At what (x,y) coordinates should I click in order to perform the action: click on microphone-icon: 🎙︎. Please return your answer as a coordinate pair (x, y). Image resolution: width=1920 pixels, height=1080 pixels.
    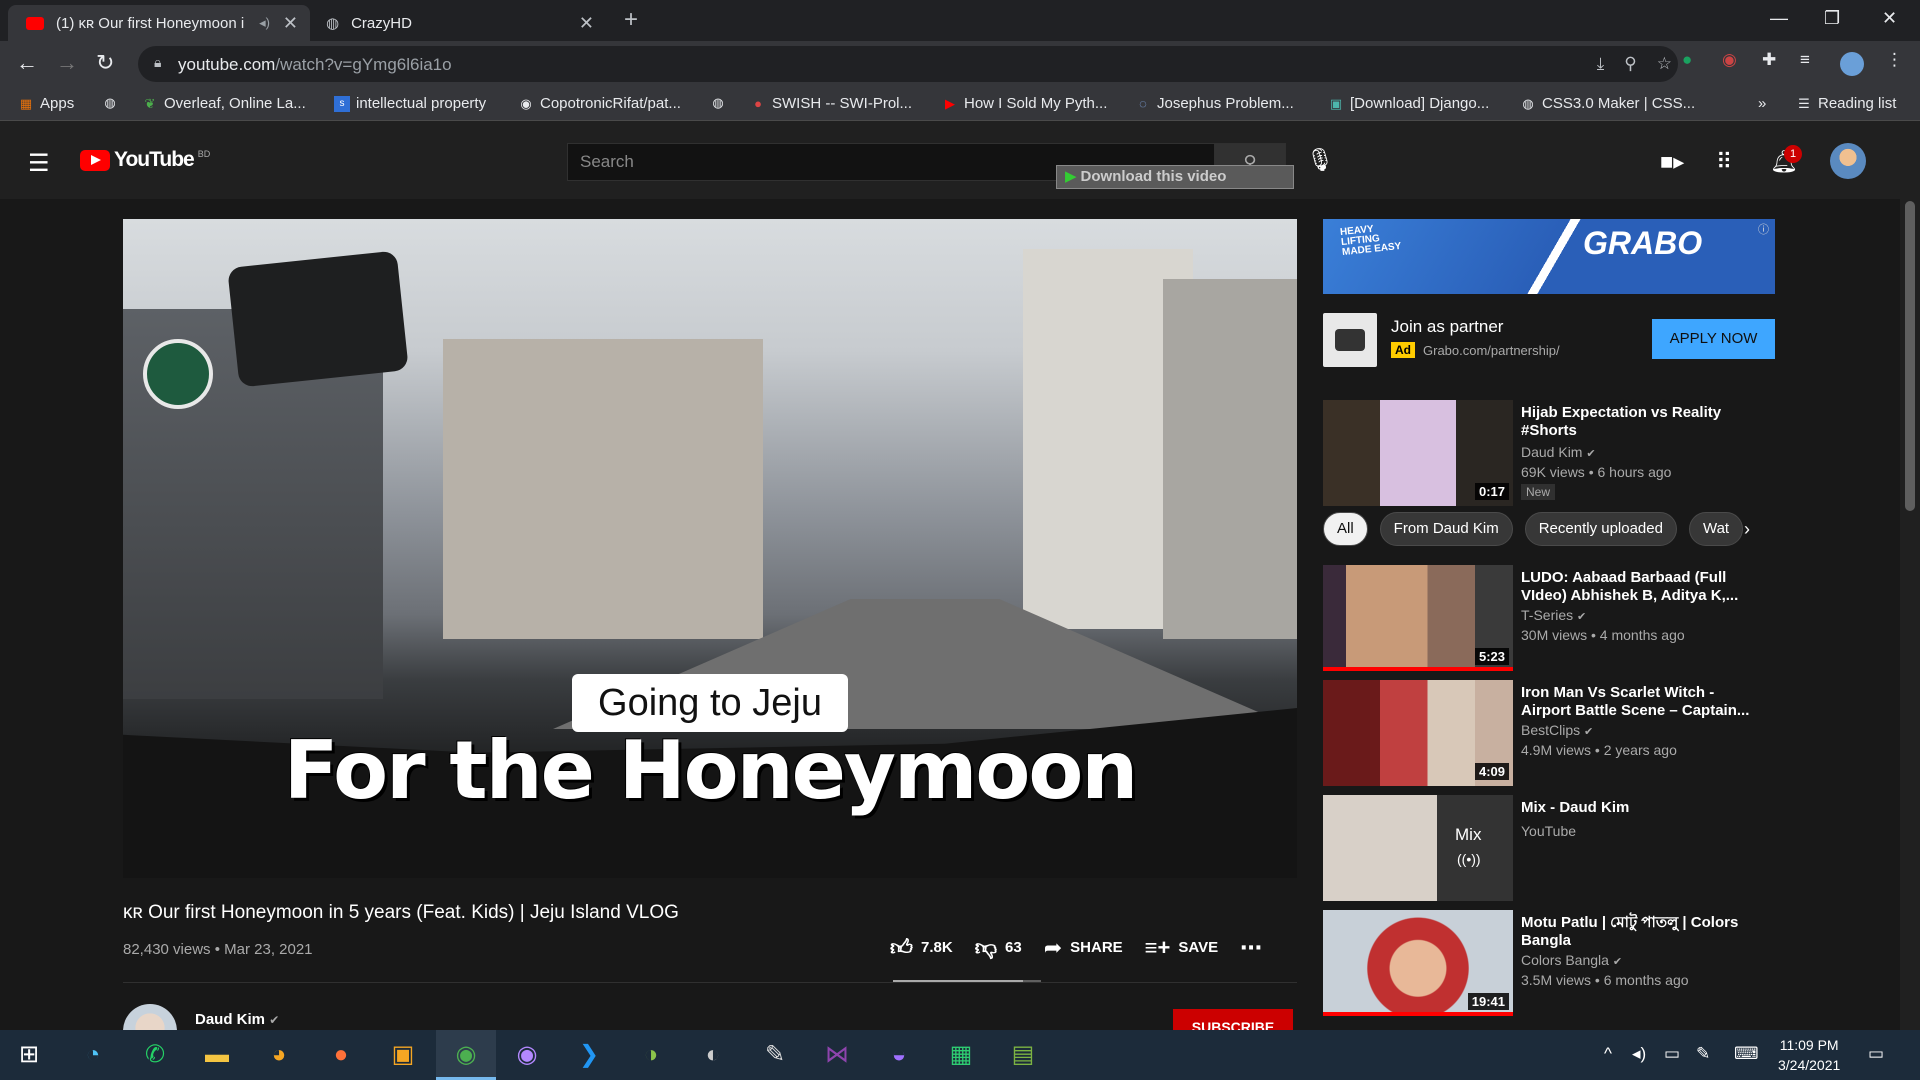
    Looking at the image, I should click on (1320, 160).